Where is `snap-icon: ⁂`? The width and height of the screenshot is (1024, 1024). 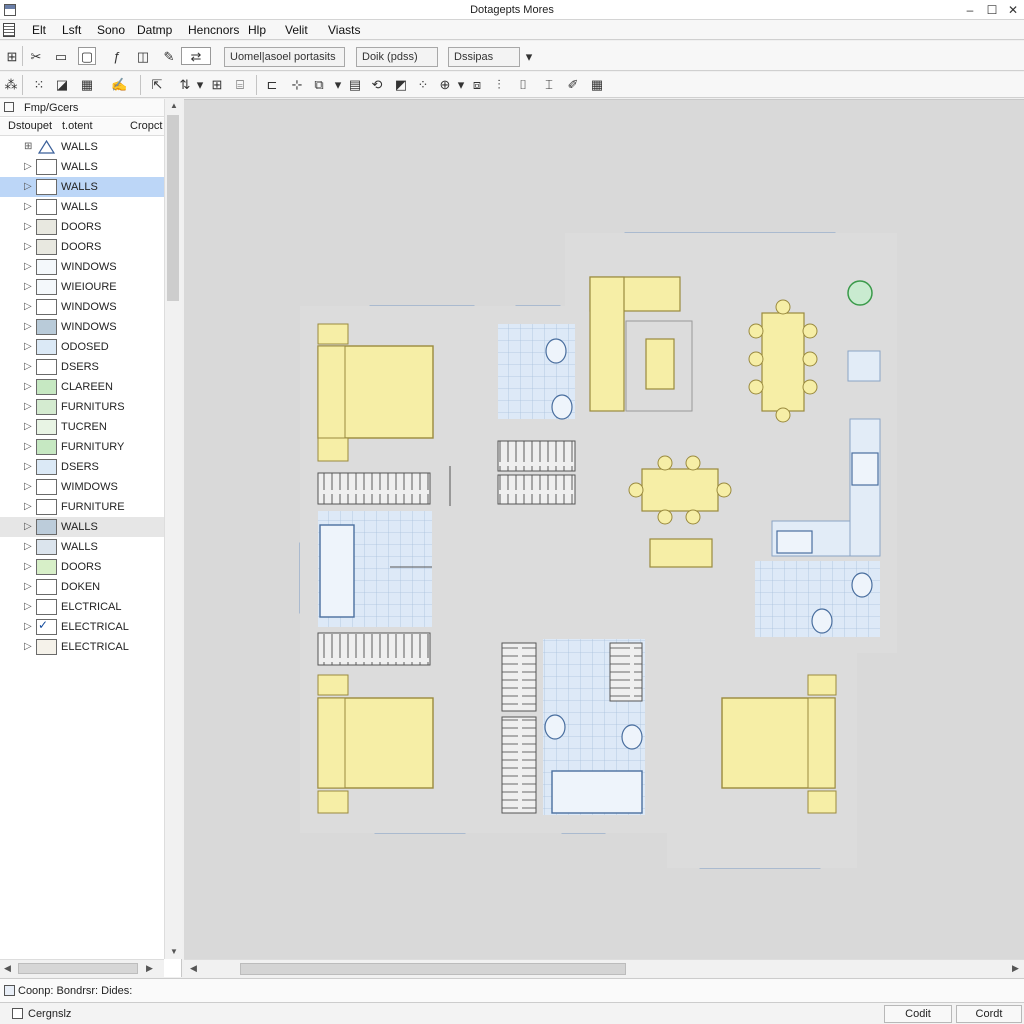 snap-icon: ⁂ is located at coordinates (11, 84).